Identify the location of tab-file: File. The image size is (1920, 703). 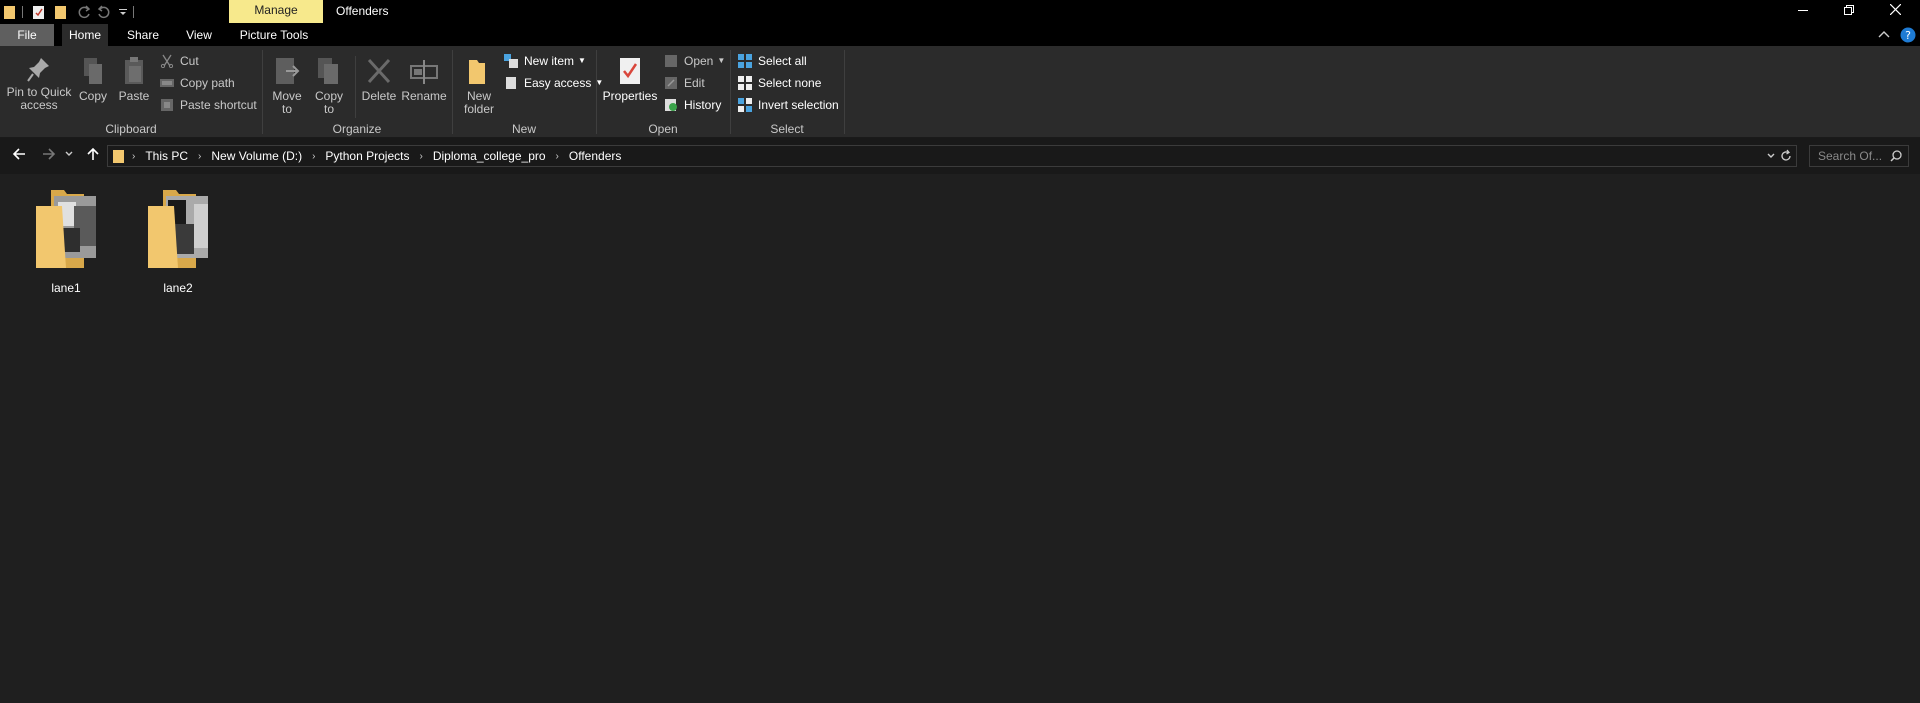
(27, 35).